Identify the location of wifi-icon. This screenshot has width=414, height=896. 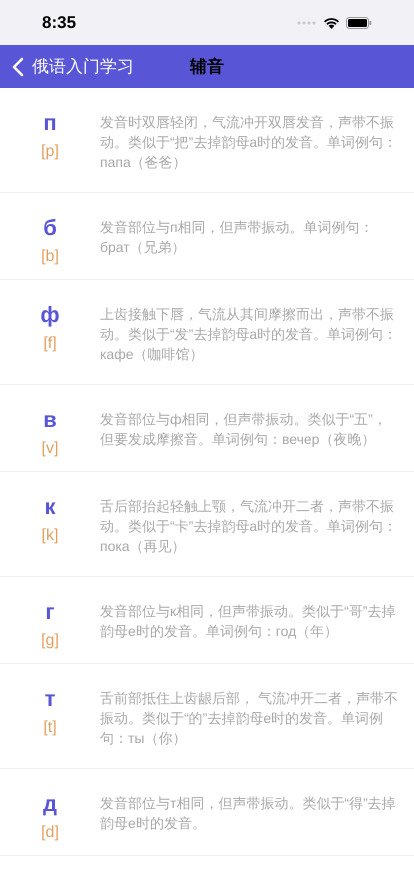
(331, 22).